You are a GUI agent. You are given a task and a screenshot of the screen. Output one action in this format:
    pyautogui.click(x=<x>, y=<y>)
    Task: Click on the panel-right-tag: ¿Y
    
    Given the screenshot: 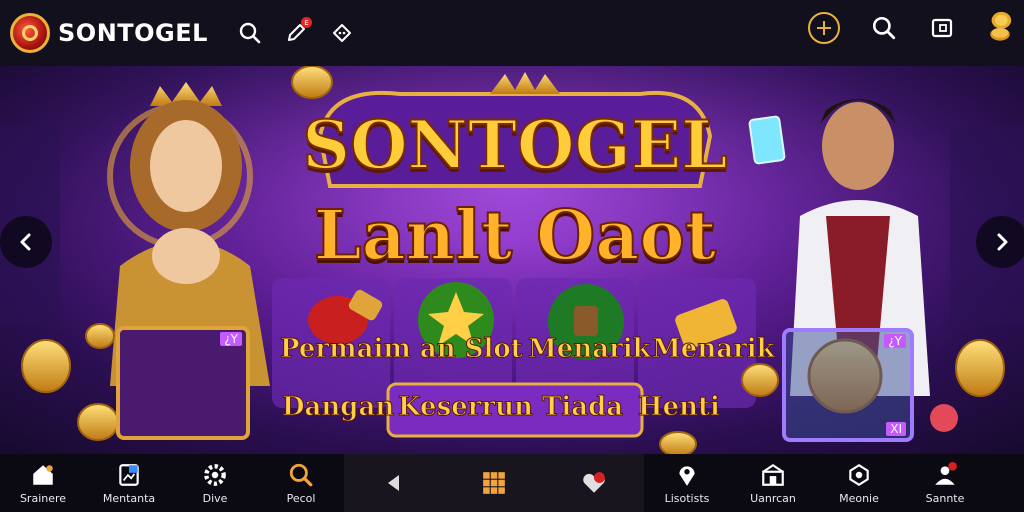 What is the action you would take?
    pyautogui.click(x=895, y=341)
    